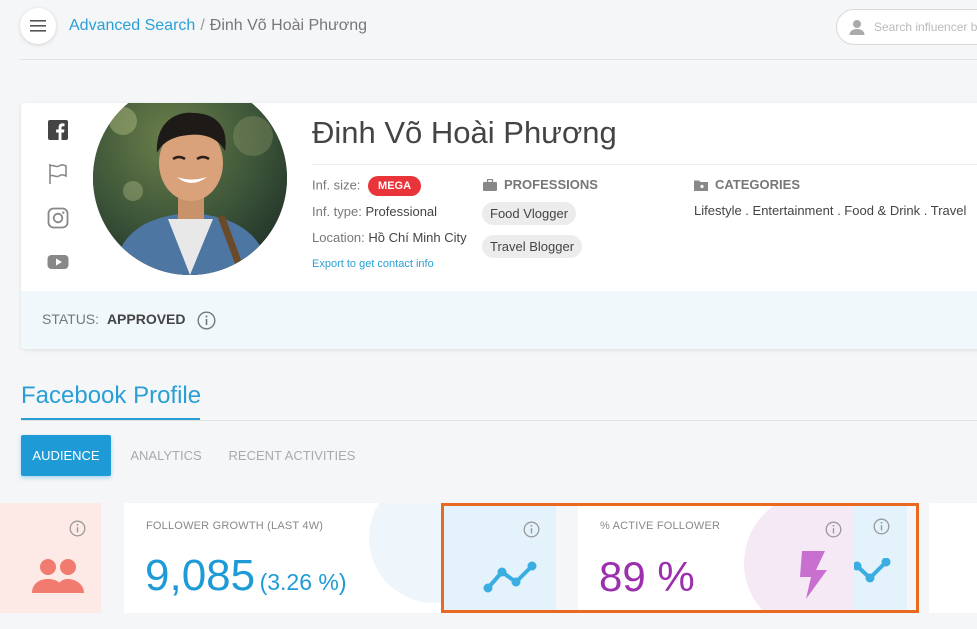  I want to click on folder-icon, so click(701, 185).